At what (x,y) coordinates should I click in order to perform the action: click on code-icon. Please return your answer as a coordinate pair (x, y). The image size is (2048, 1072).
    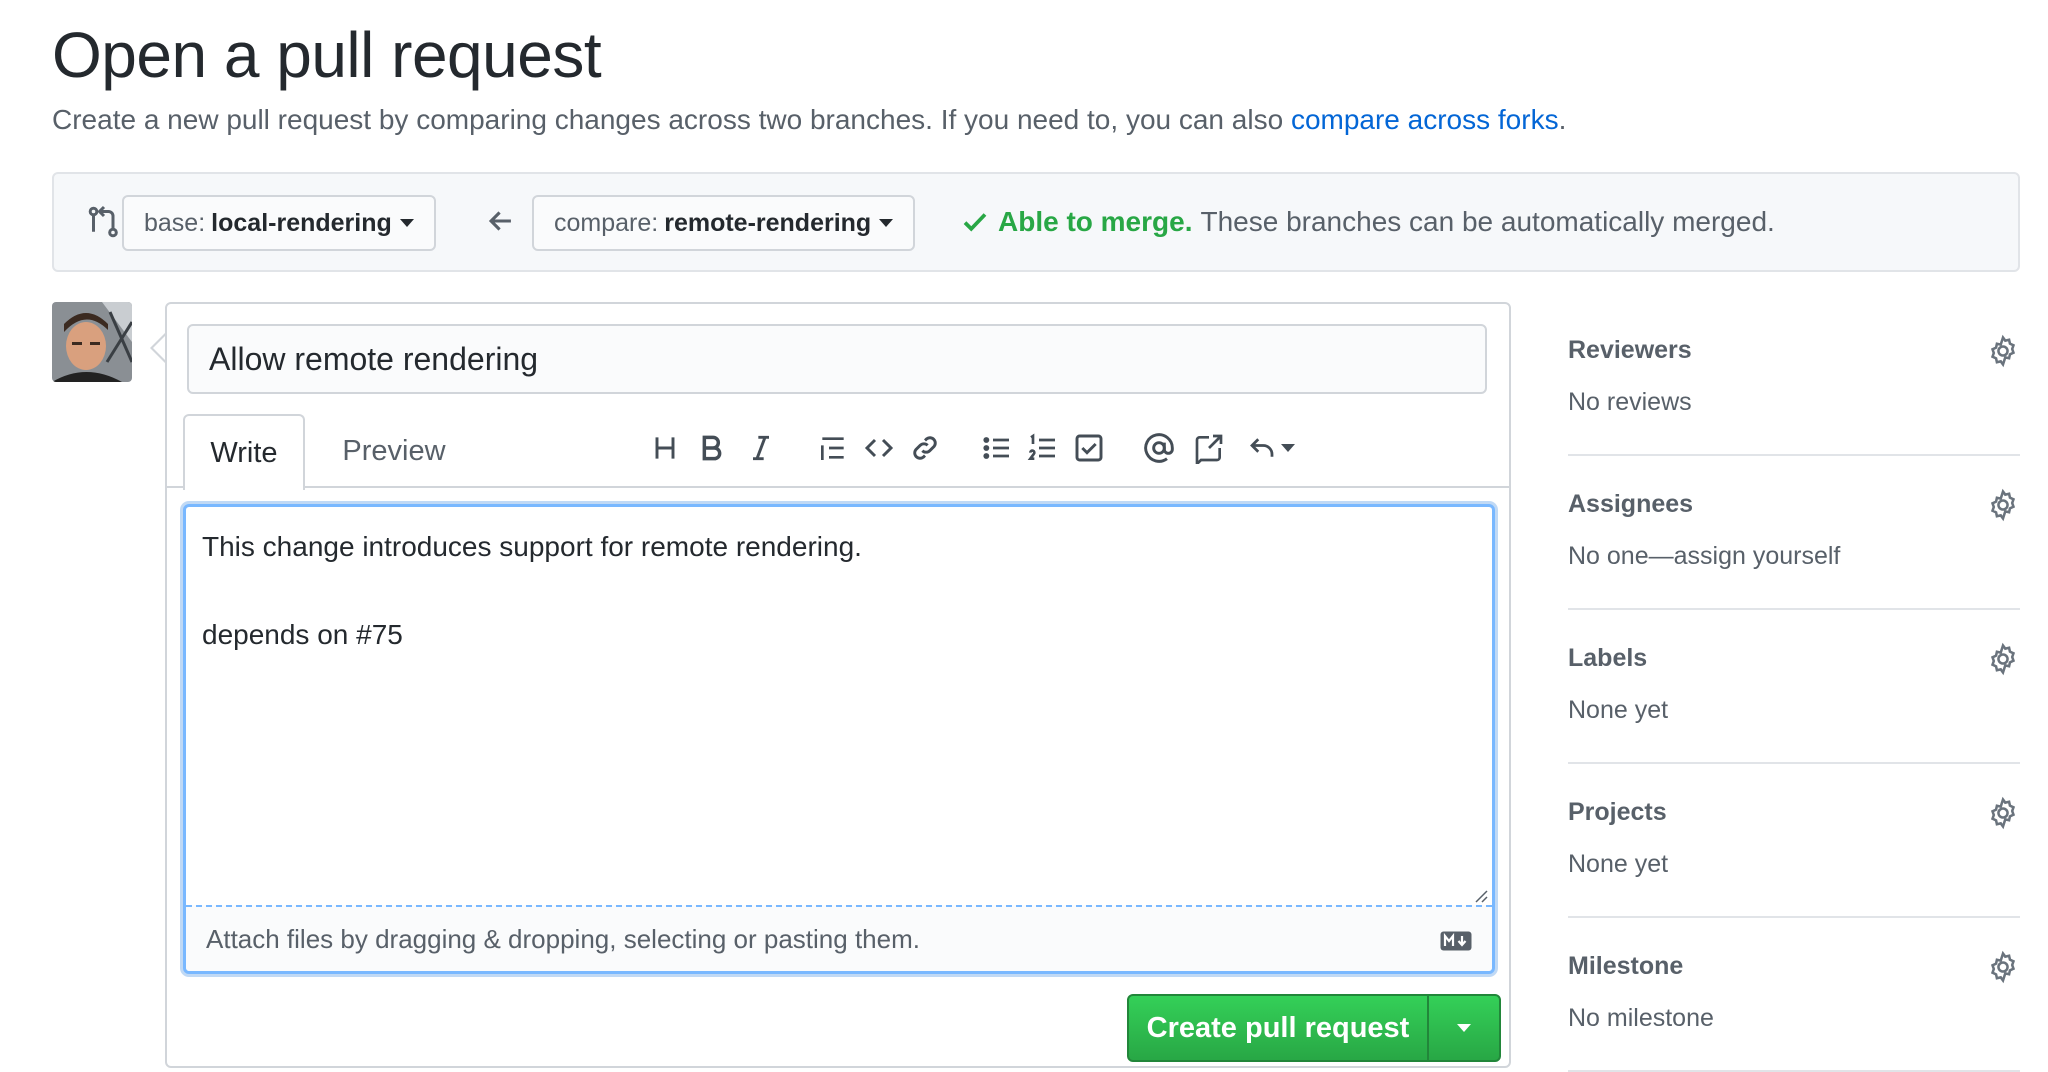
    Looking at the image, I should click on (879, 448).